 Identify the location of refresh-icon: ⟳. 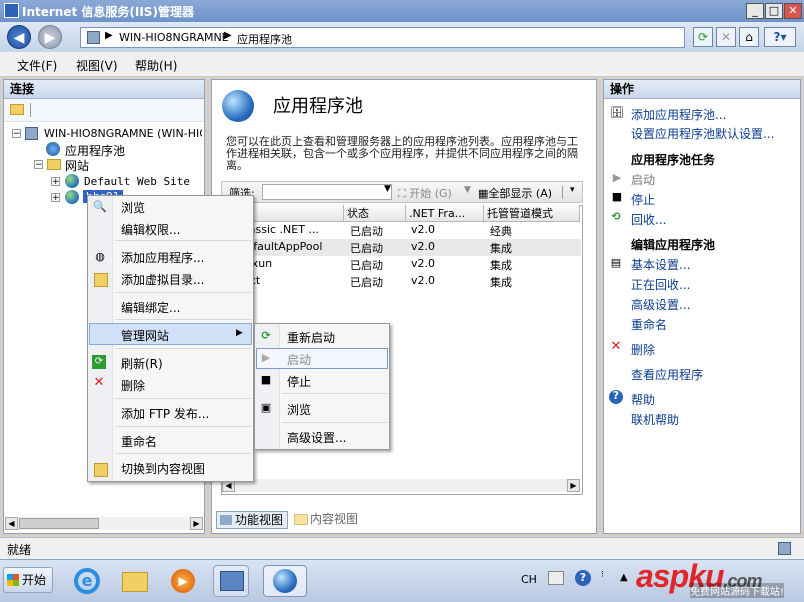
(703, 37).